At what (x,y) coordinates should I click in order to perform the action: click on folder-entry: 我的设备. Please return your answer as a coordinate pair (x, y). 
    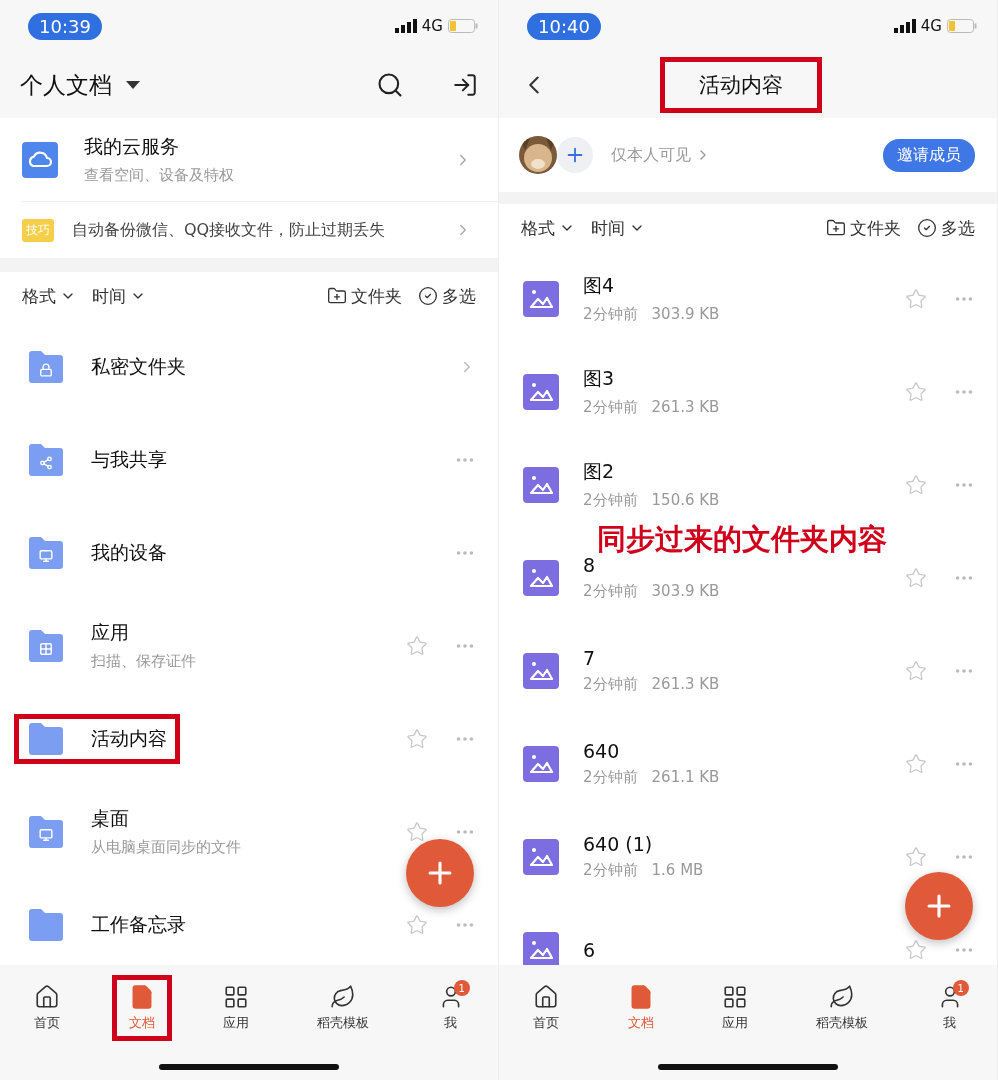
    Looking at the image, I should click on (97, 552).